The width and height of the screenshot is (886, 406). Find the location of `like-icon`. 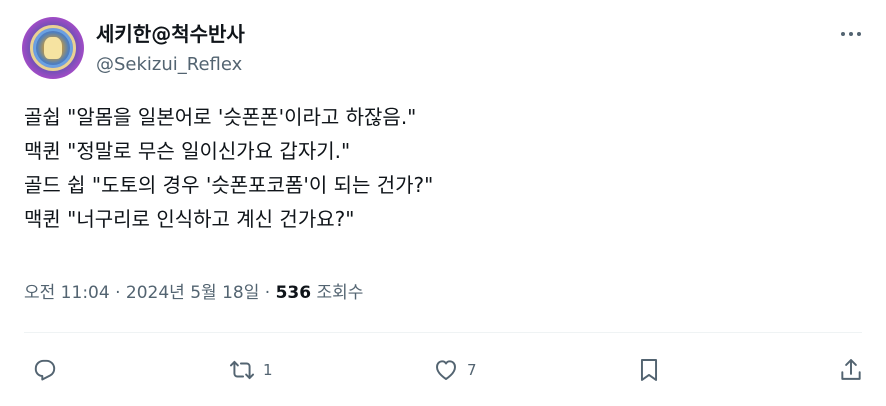

like-icon is located at coordinates (446, 370).